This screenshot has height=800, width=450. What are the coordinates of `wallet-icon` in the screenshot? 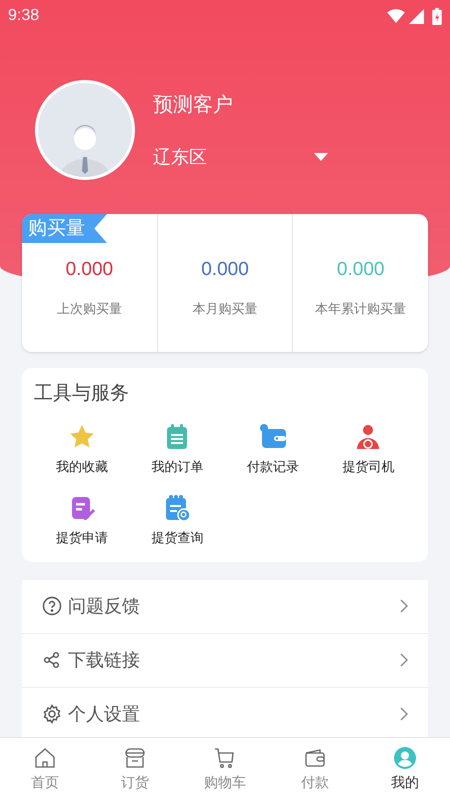 It's located at (272, 436).